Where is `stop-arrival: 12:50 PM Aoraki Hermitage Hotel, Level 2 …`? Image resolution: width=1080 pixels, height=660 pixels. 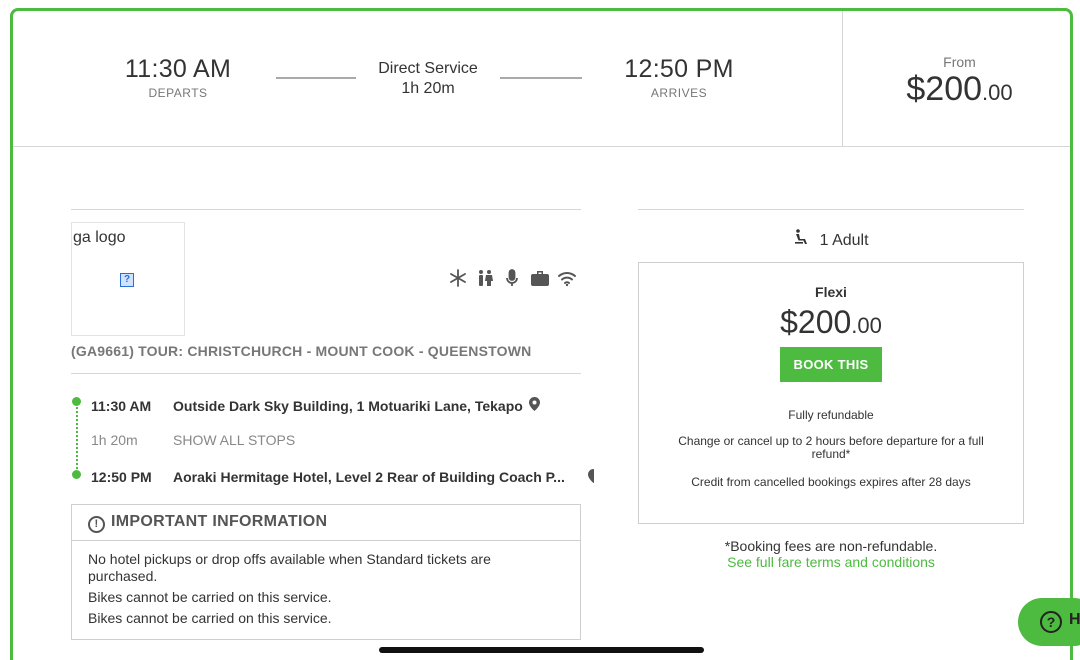
stop-arrival: 12:50 PM Aoraki Hermitage Hotel, Level 2 … is located at coordinates (328, 477).